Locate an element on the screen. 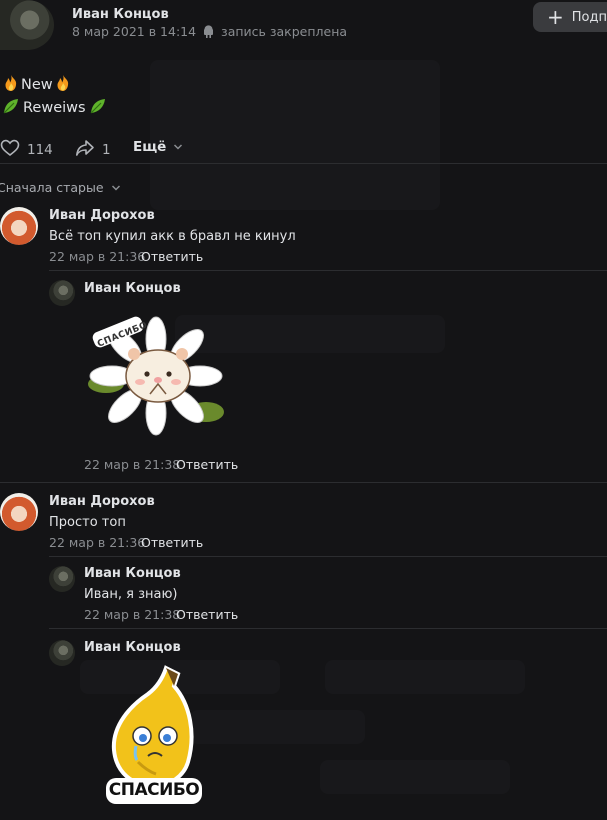 Image resolution: width=607 pixels, height=820 pixels. post-text-new: New is located at coordinates (37, 85).